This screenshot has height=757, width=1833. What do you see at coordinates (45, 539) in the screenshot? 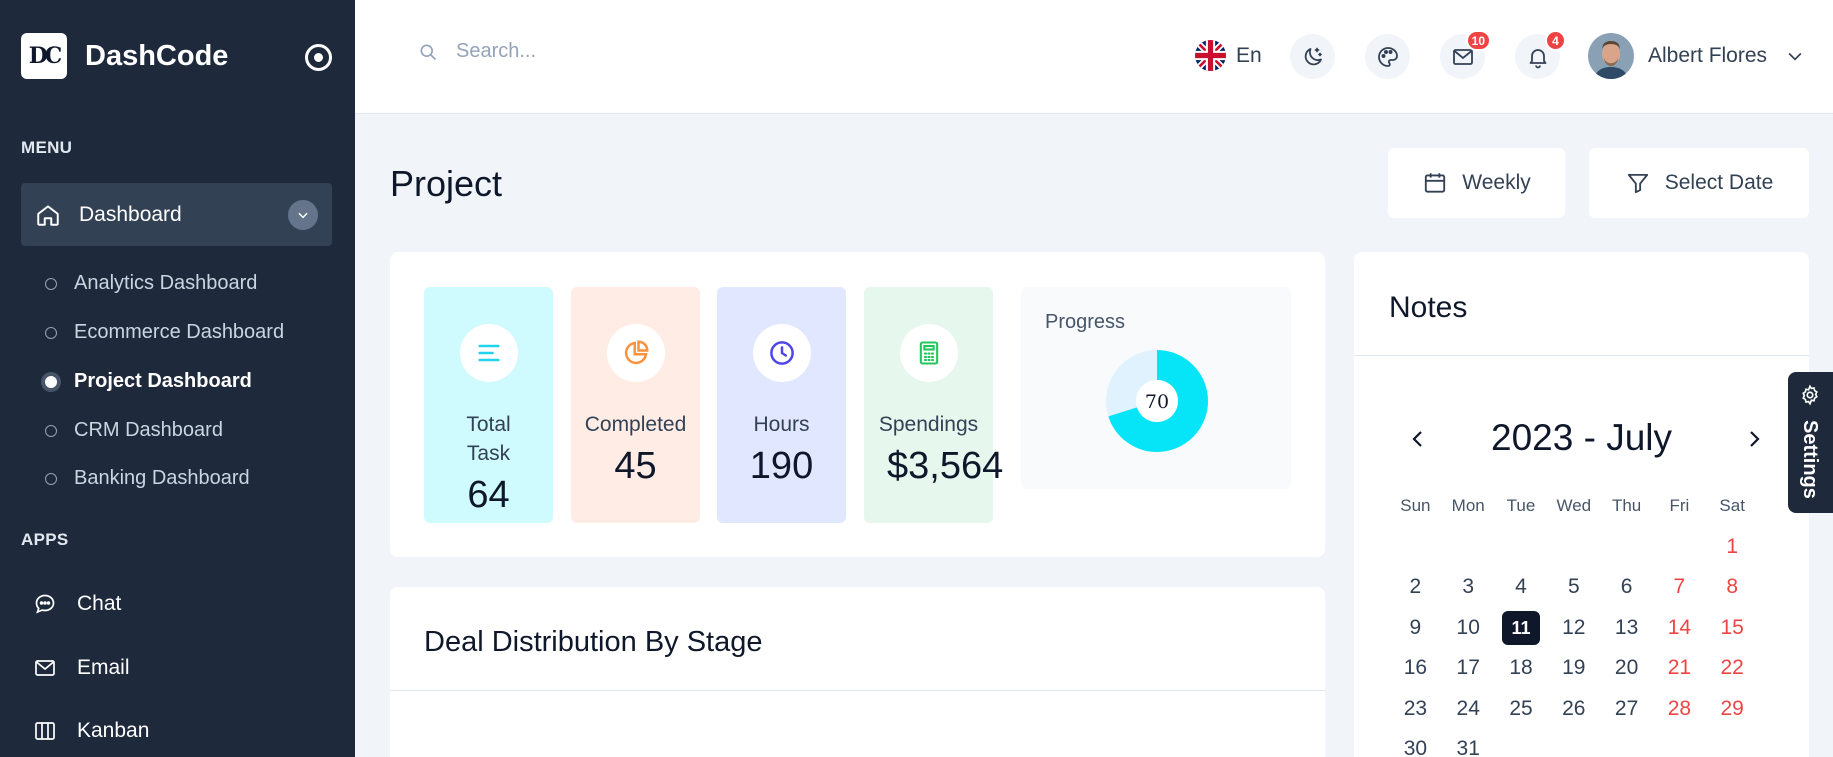
I see `apps-section-title: APPS` at bounding box center [45, 539].